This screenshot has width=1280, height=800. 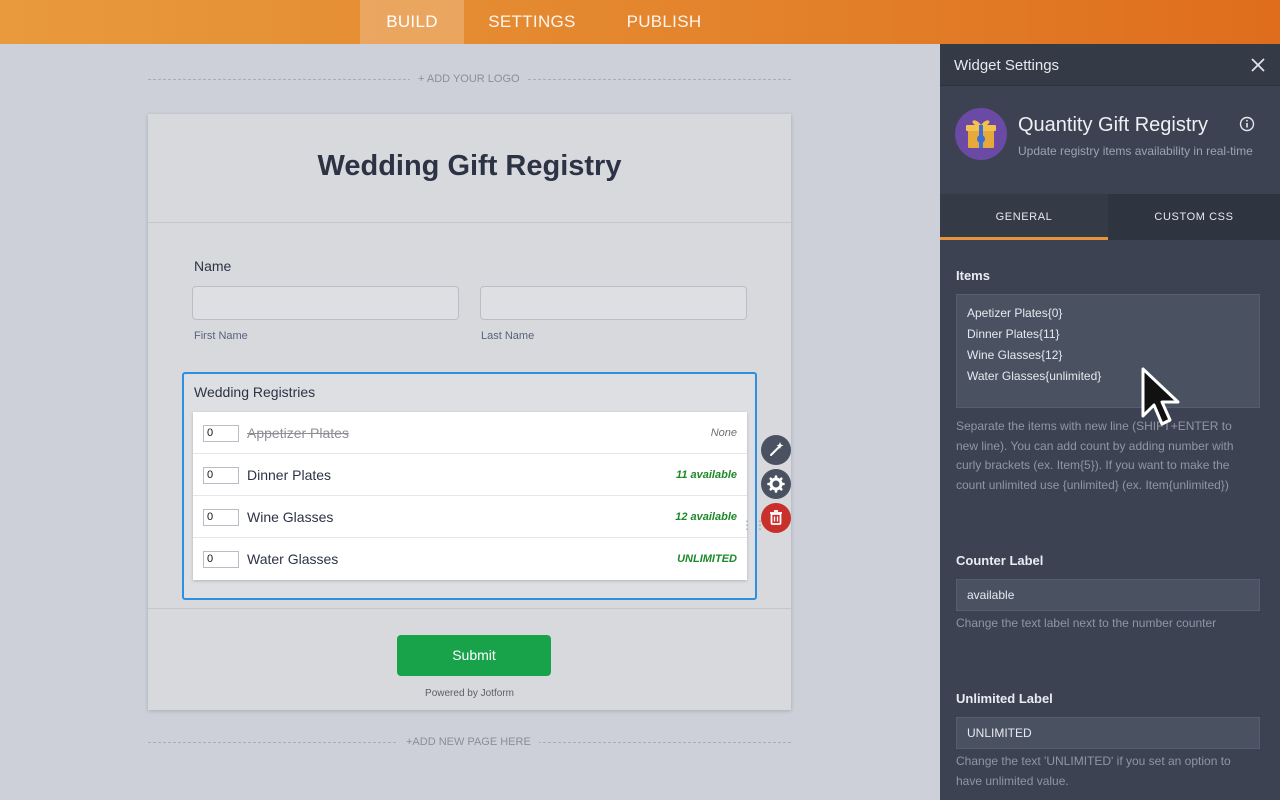 What do you see at coordinates (1194, 217) in the screenshot?
I see `tab-custom-css: CUSTOM CSS` at bounding box center [1194, 217].